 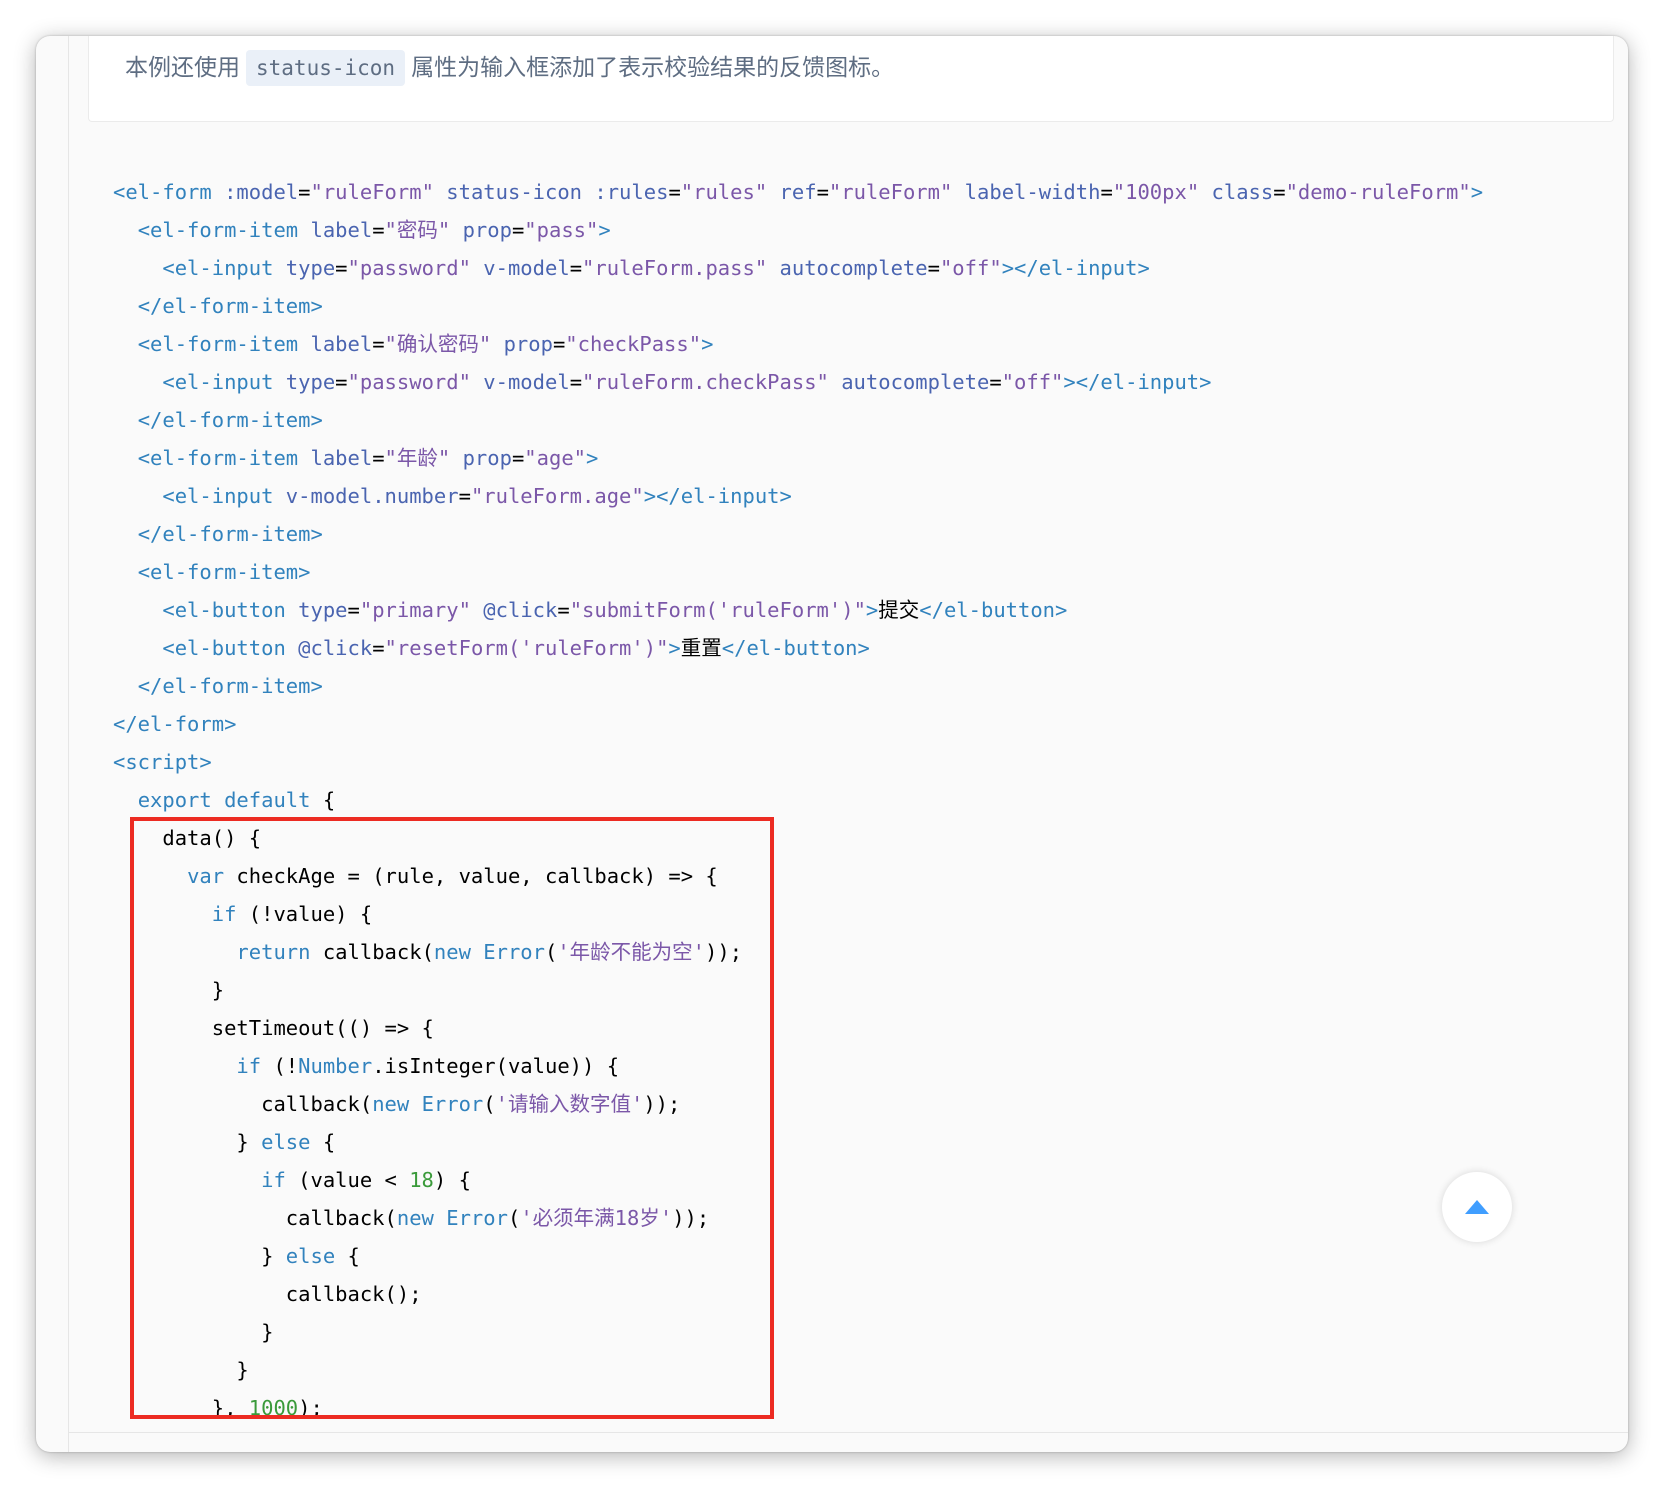 I want to click on code-token: <el-form, so click(x=169, y=192).